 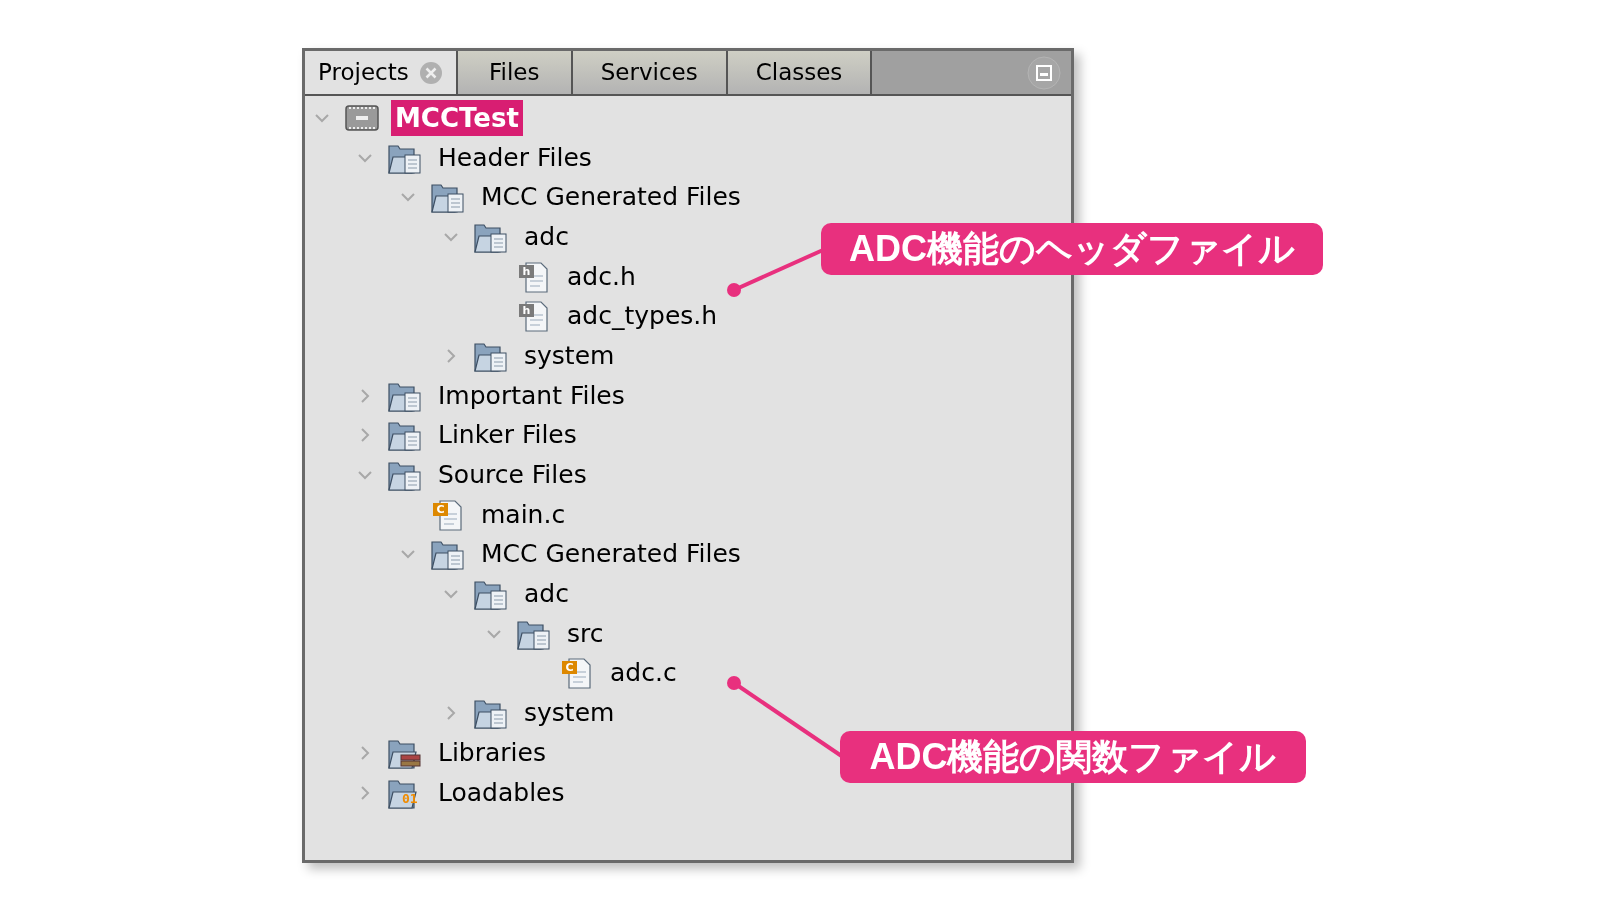 I want to click on tab: Classes, so click(x=800, y=72).